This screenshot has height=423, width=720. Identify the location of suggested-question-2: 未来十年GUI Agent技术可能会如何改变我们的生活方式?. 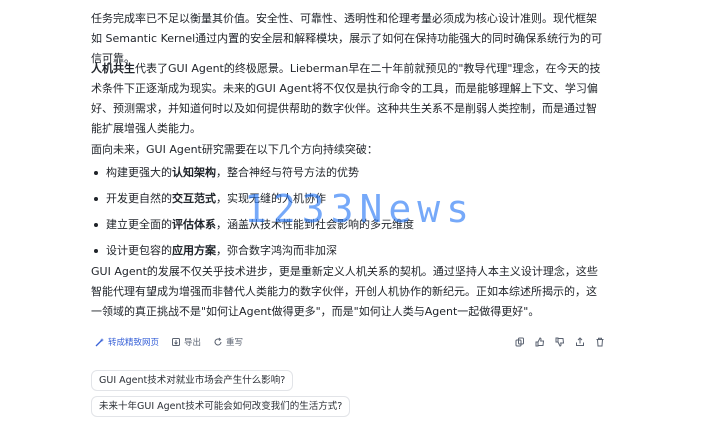
(221, 406).